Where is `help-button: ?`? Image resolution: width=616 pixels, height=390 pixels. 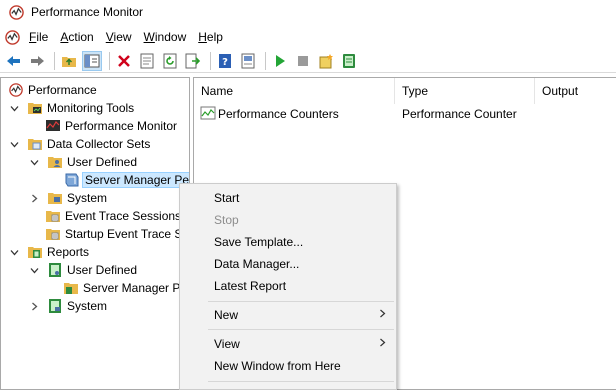
help-button: ? is located at coordinates (225, 61).